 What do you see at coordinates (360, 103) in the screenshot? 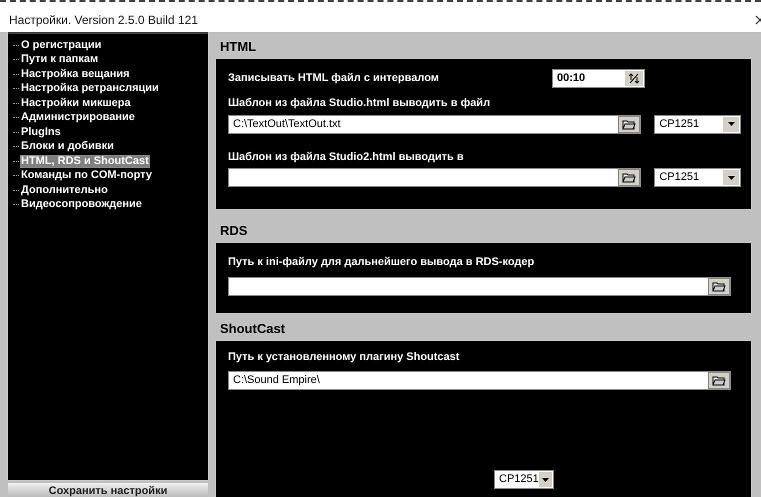
I see `field-label: Шаблон из файла Studio.html выводить в файл` at bounding box center [360, 103].